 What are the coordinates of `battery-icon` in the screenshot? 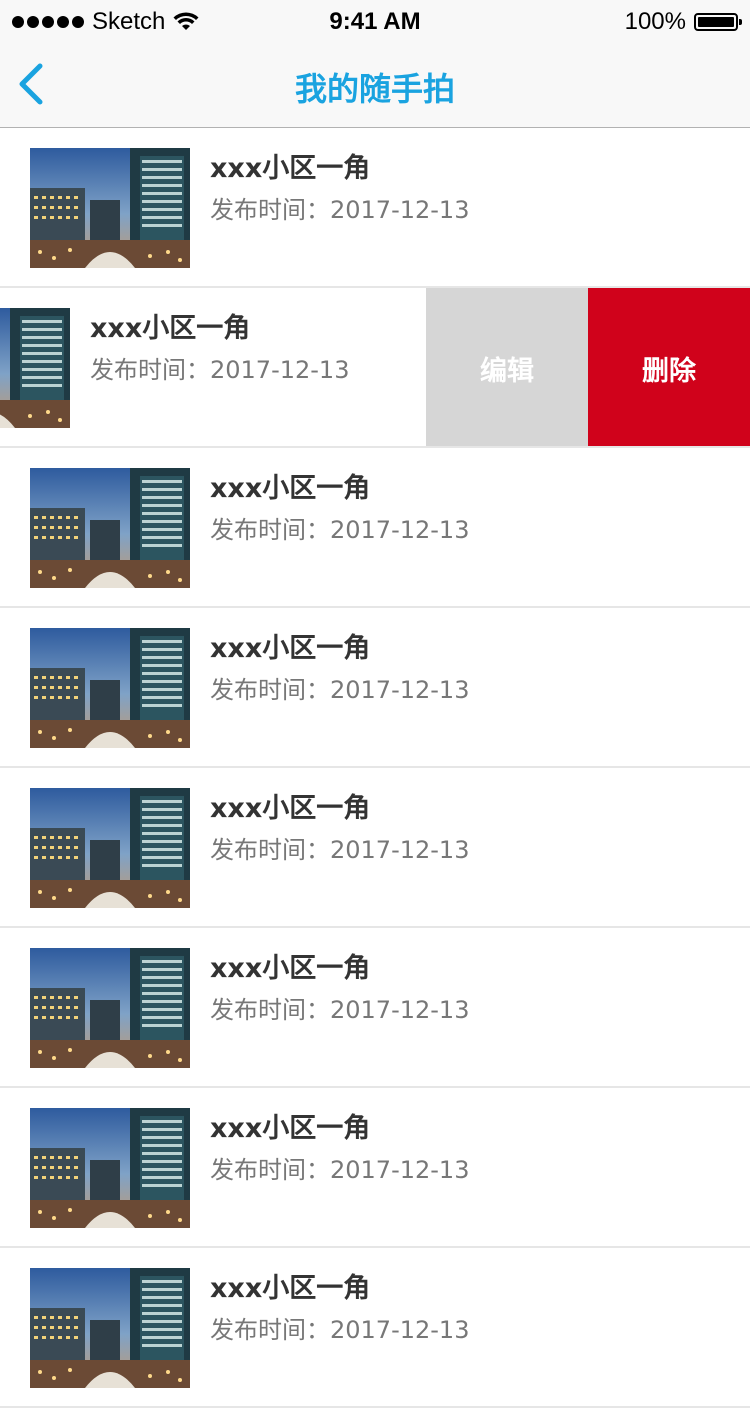 It's located at (718, 22).